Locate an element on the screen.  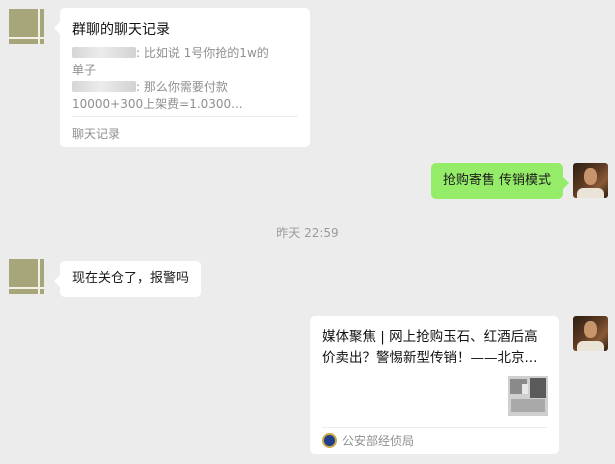
received-message-bubble: 现在关仓了，报警吗 is located at coordinates (127, 279).